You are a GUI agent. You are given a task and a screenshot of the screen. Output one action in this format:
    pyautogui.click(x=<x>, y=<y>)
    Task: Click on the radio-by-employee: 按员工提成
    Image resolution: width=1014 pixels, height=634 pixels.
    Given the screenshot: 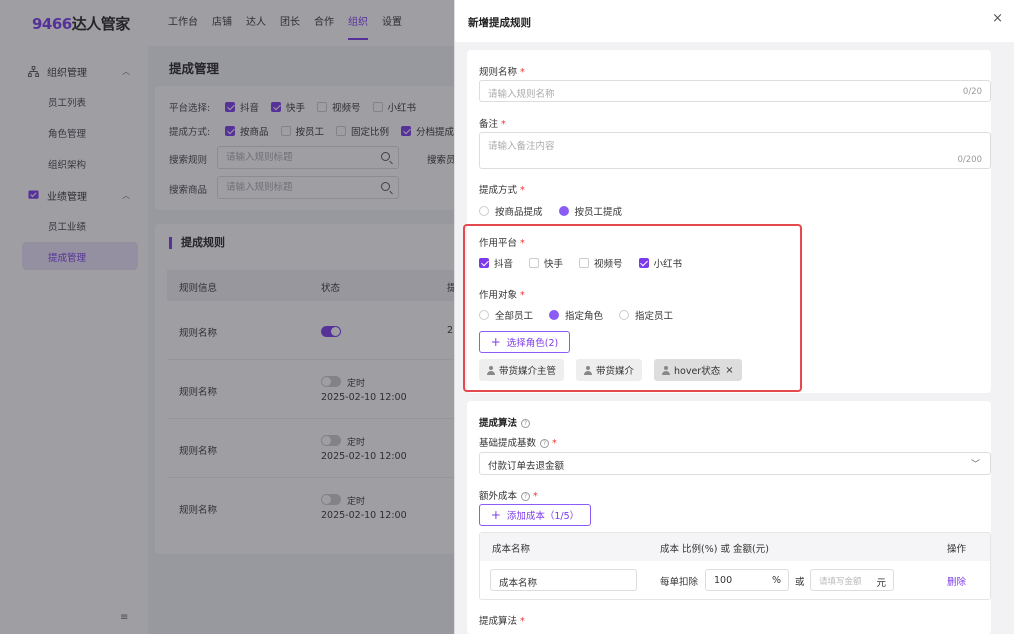 What is the action you would take?
    pyautogui.click(x=590, y=211)
    